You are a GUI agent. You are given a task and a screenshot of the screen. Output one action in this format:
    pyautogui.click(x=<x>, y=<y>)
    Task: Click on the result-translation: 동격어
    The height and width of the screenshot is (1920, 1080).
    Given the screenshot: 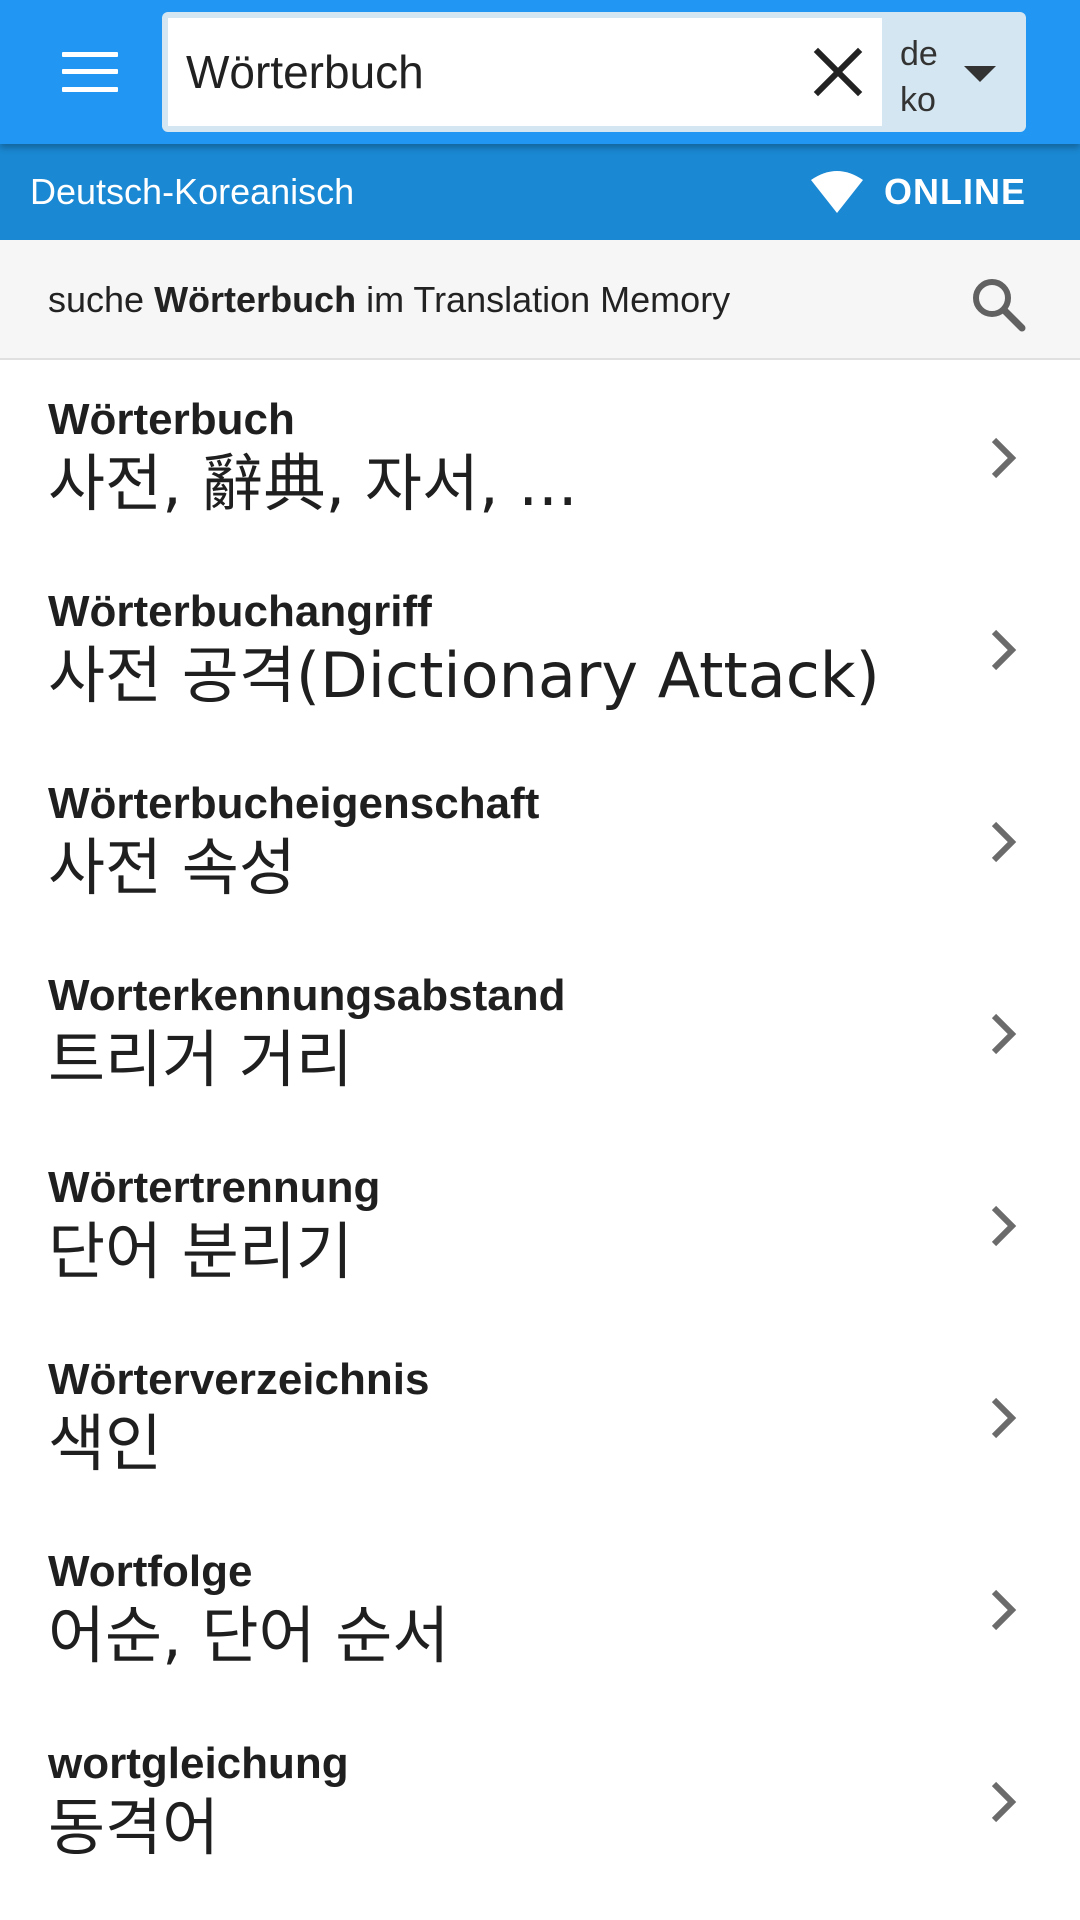 What is the action you would take?
    pyautogui.click(x=134, y=1827)
    